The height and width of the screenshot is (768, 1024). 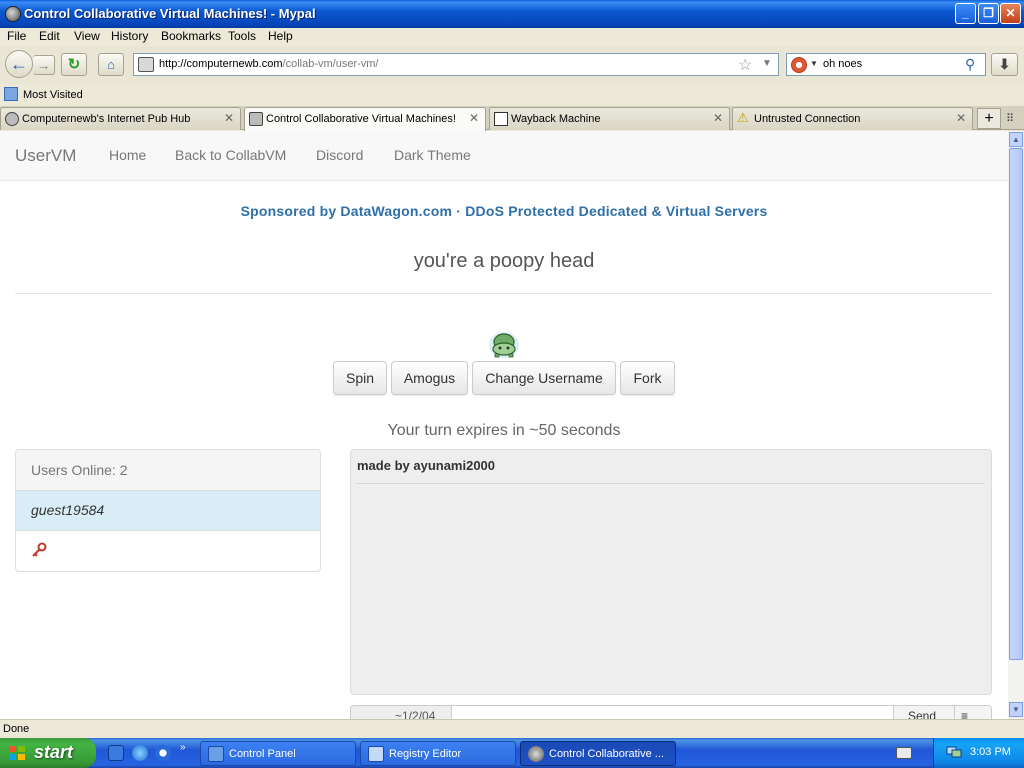 I want to click on tab-list-icon: ⠿, so click(x=1010, y=118).